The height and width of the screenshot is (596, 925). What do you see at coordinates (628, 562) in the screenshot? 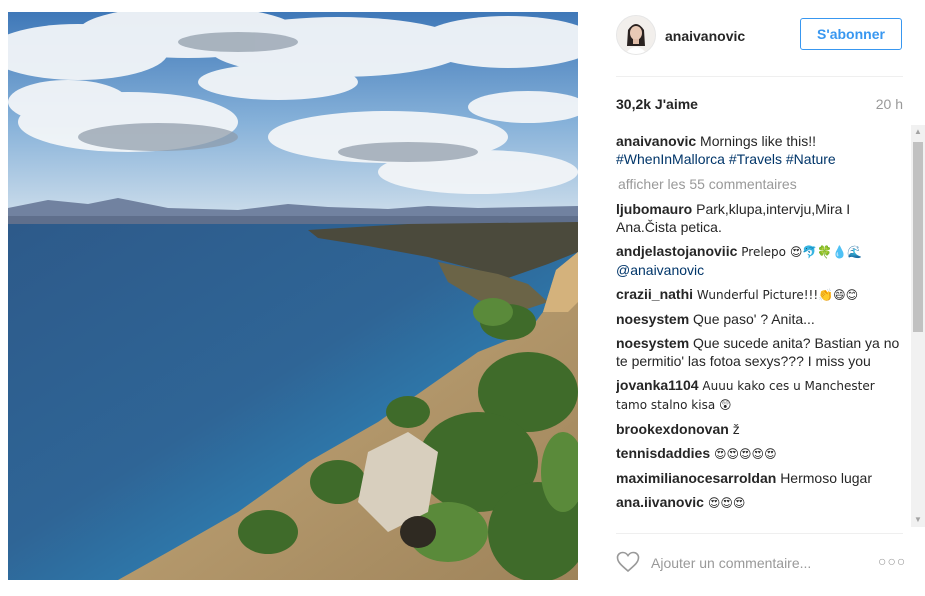
I see `heart-icon` at bounding box center [628, 562].